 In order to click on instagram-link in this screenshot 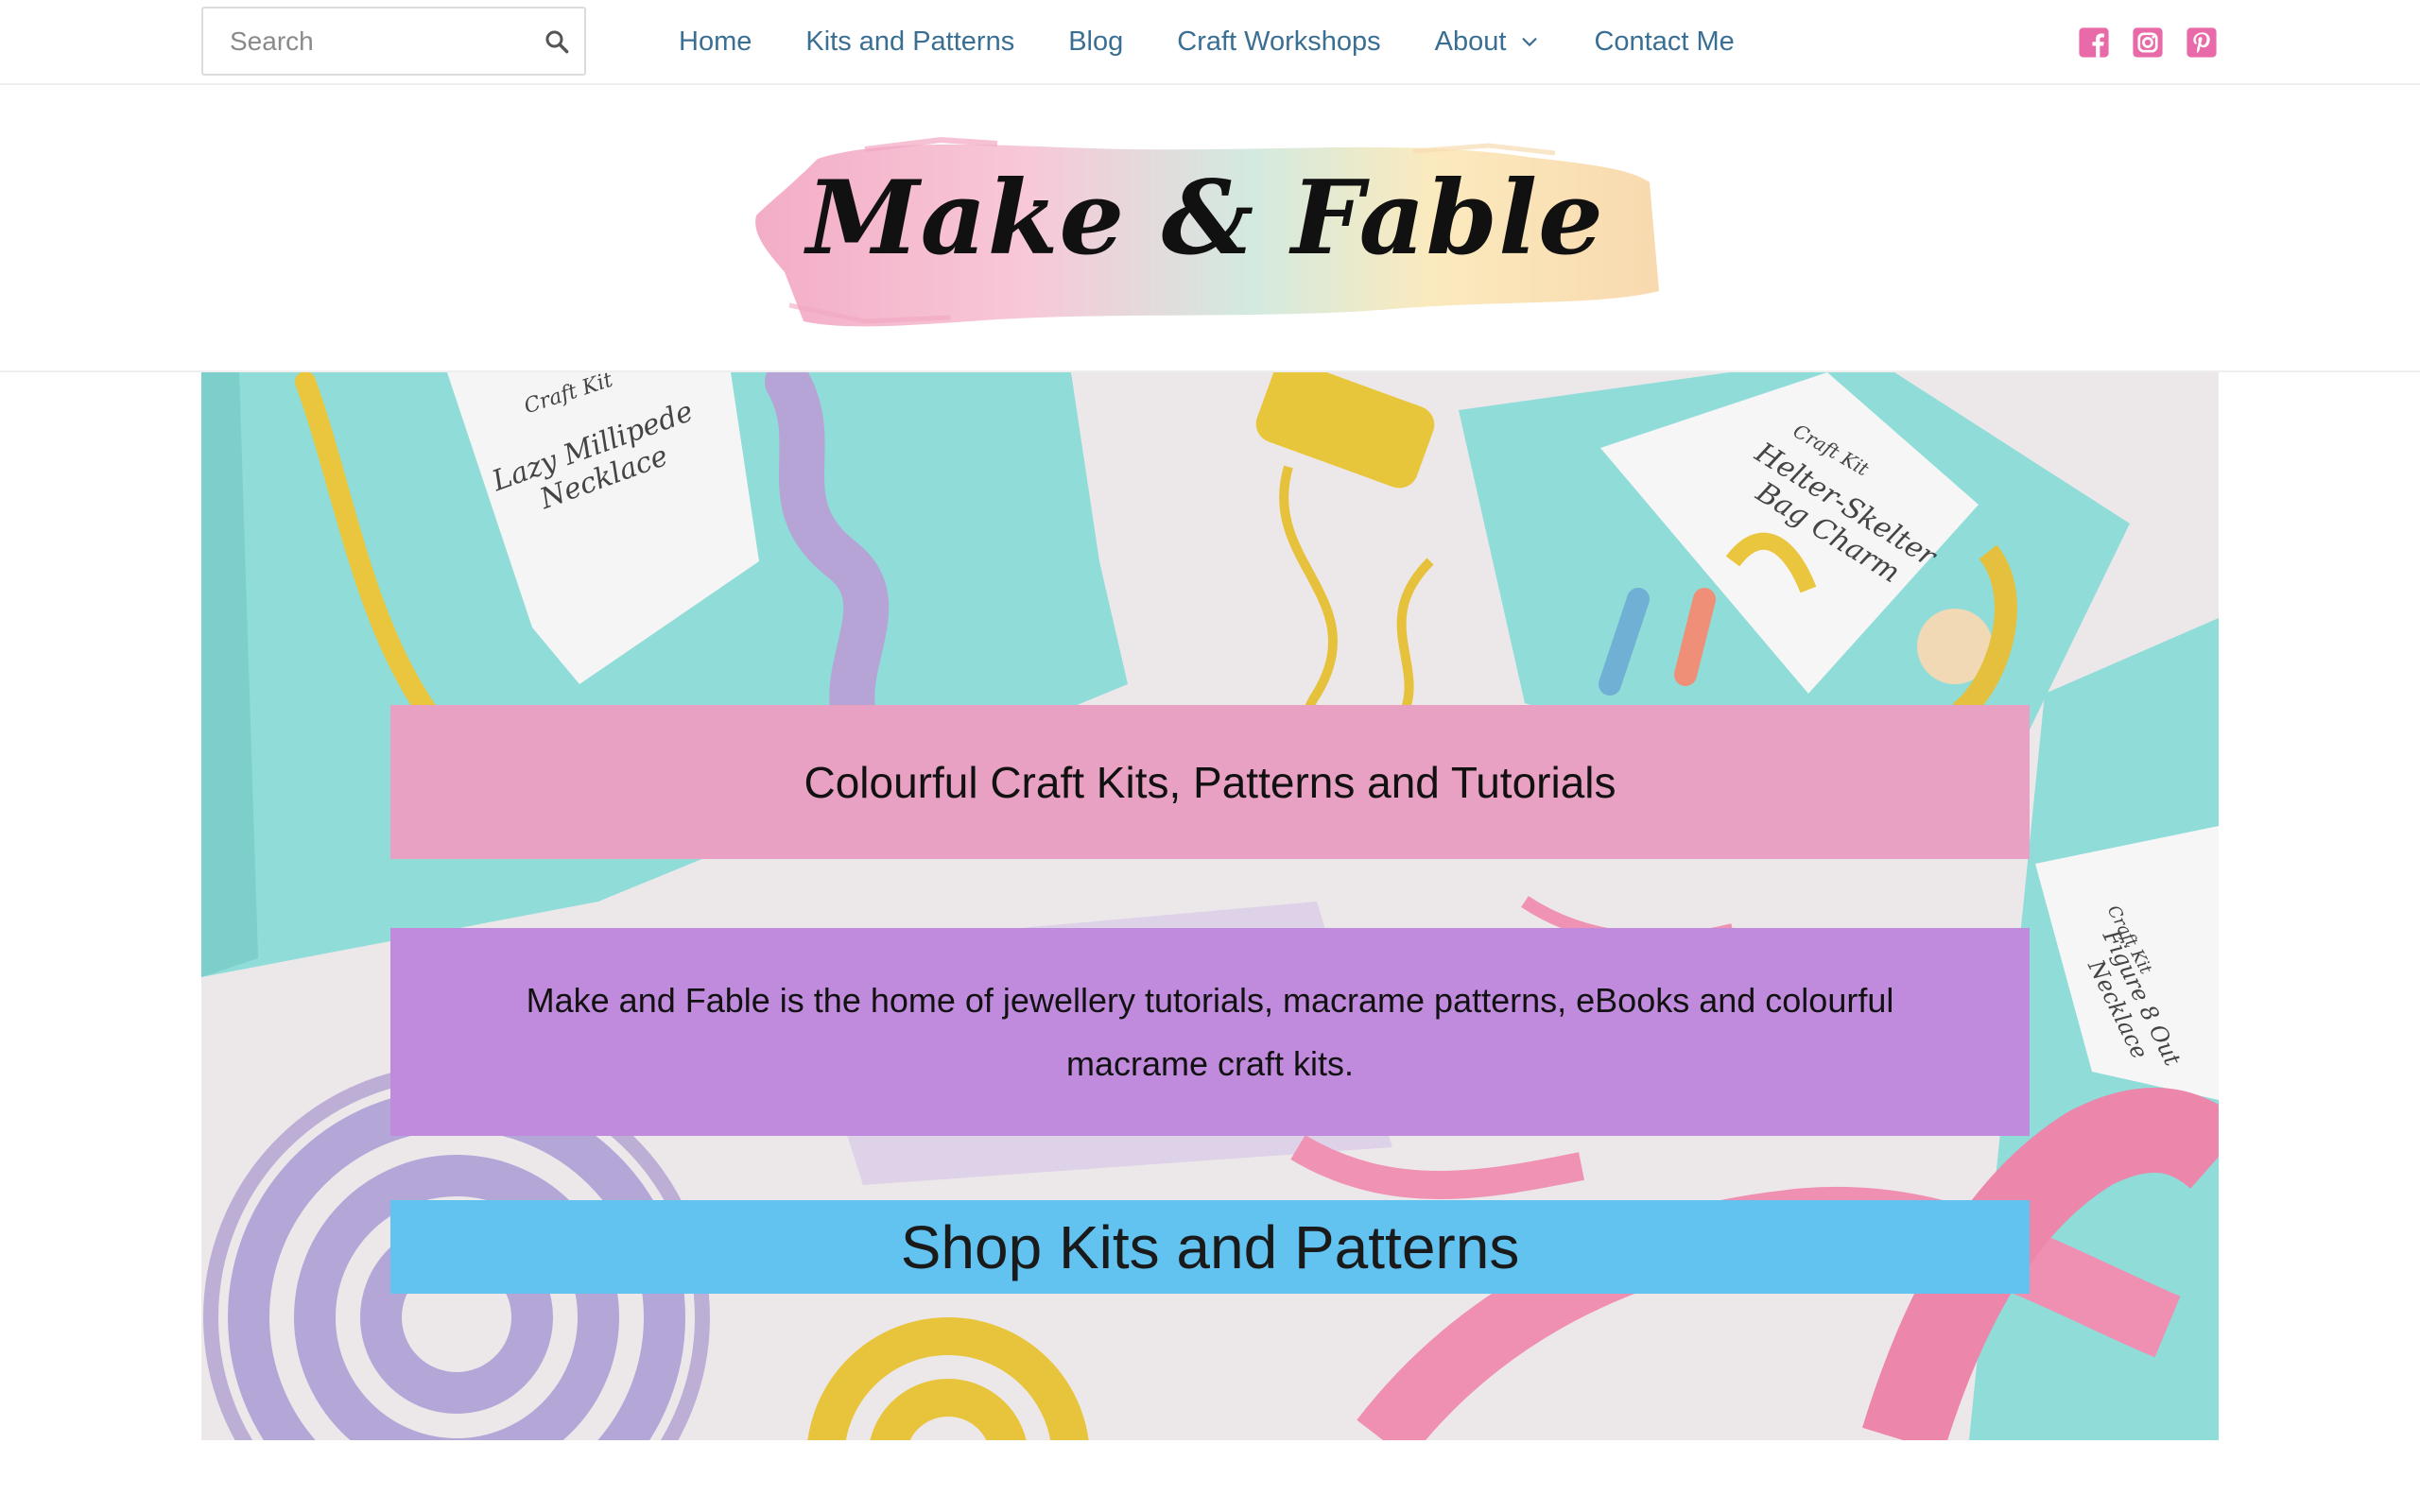, I will do `click(2148, 42)`.